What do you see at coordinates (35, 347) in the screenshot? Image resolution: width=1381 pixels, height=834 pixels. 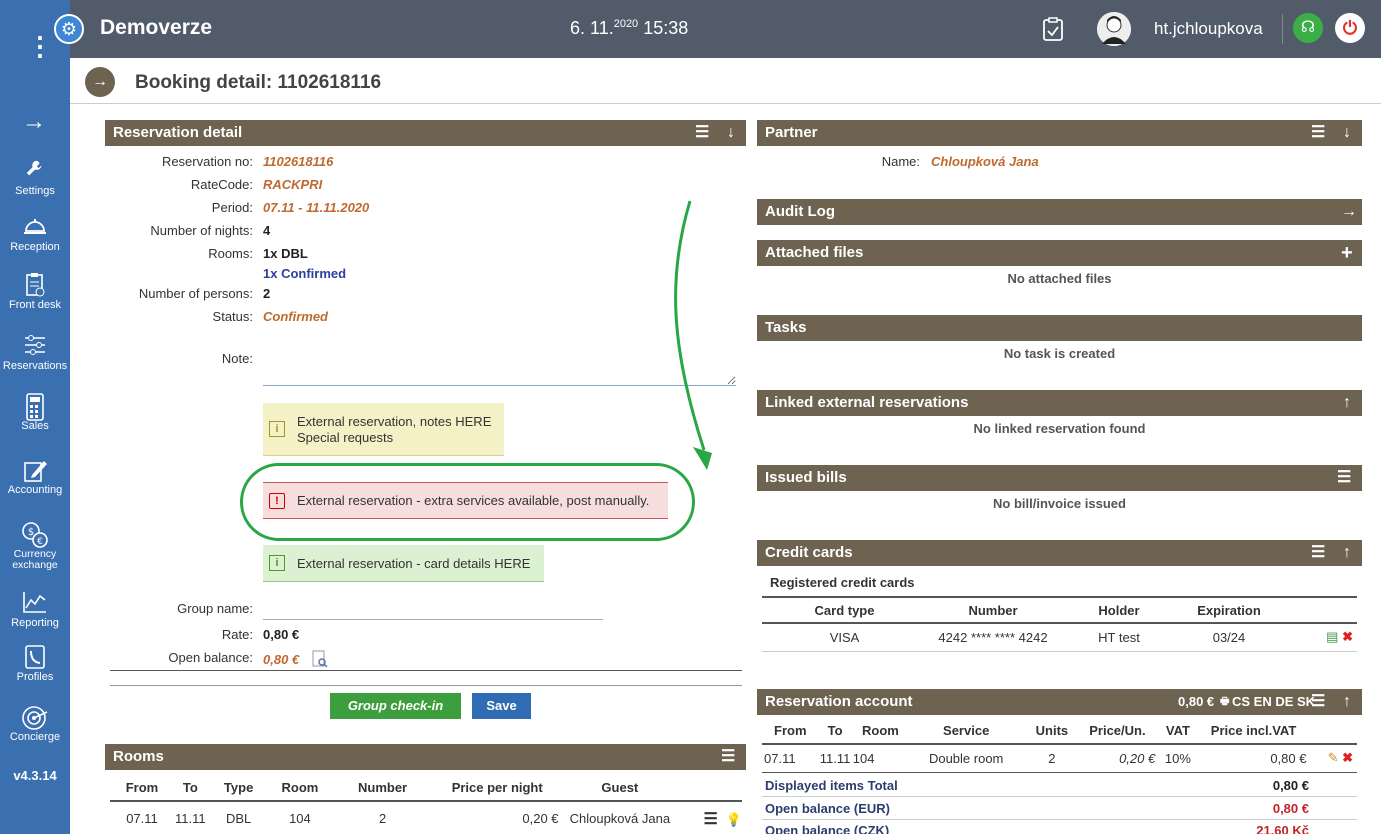 I see `sliders-icon` at bounding box center [35, 347].